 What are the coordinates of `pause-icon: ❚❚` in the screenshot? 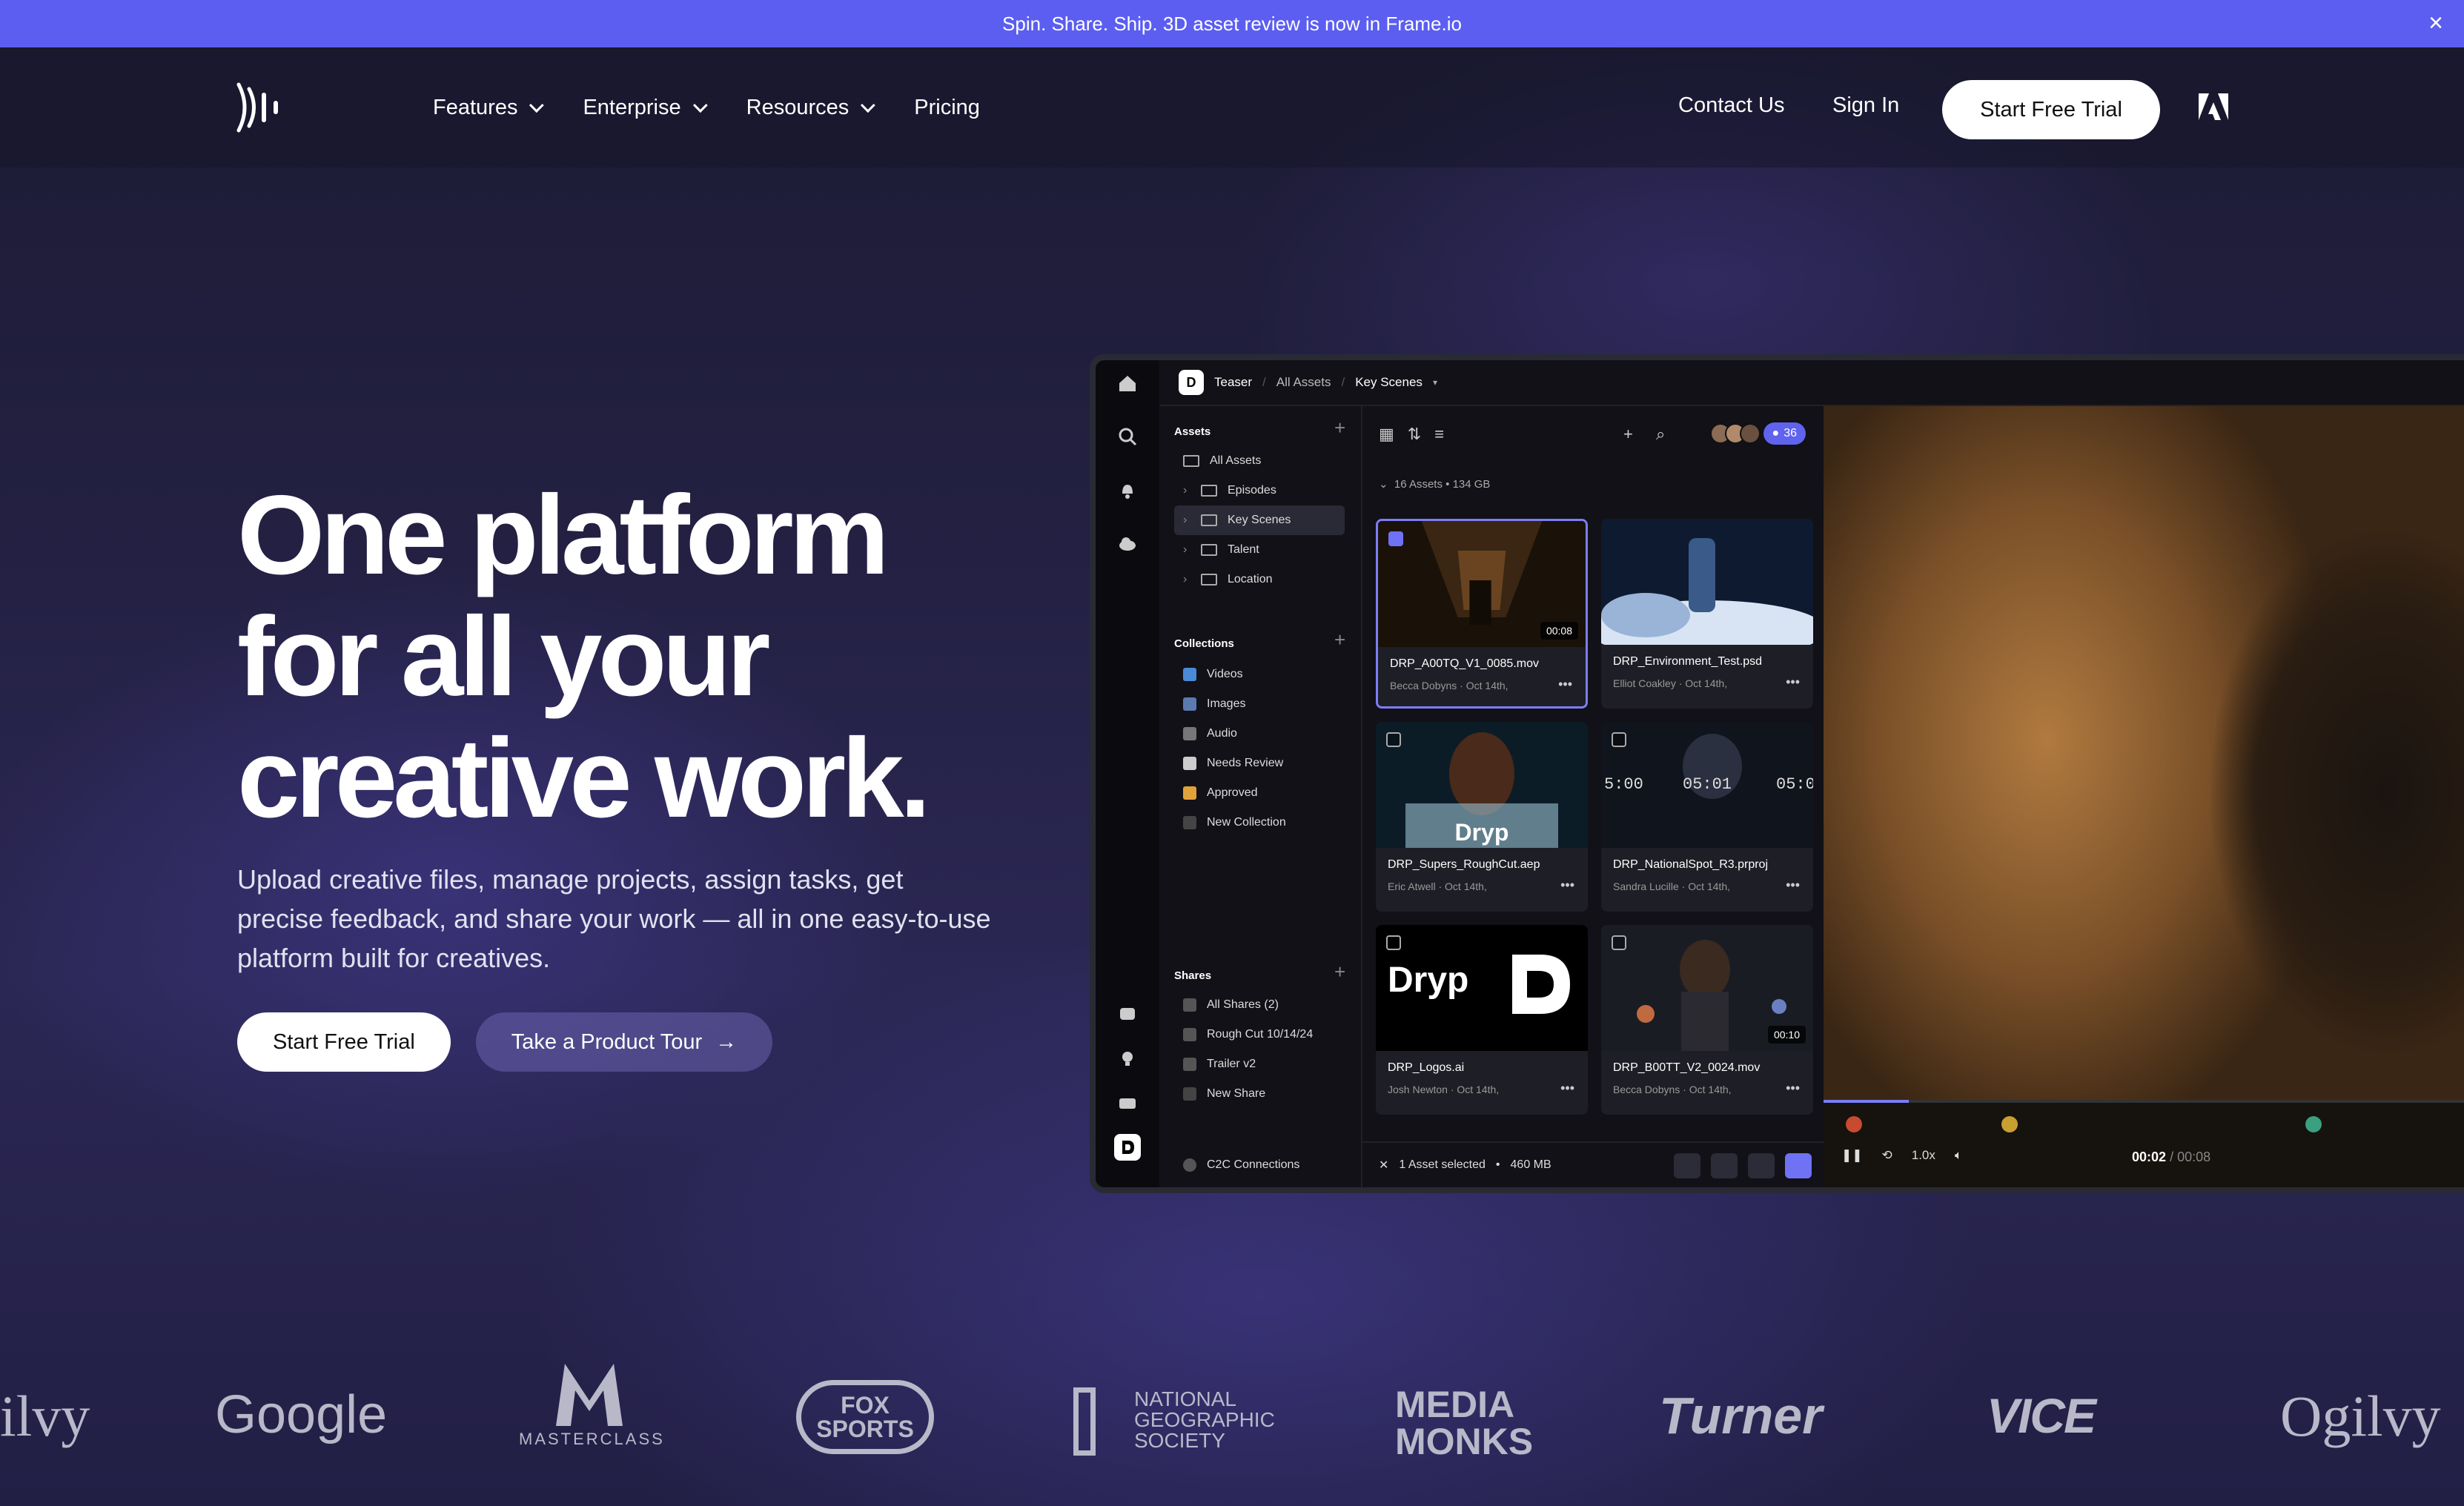 It's located at (1852, 1155).